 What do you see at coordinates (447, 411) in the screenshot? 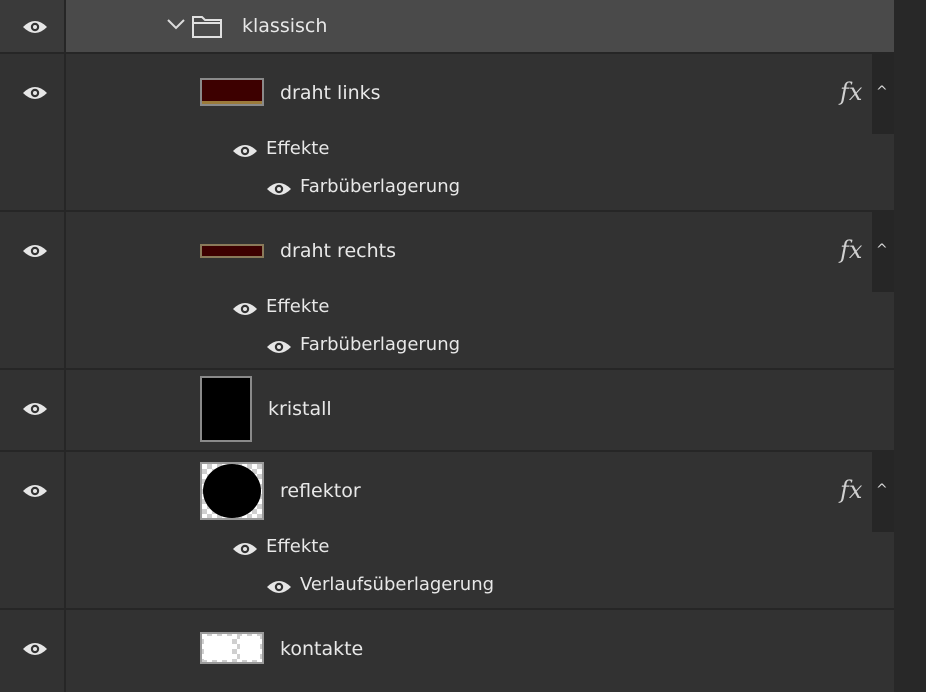
I see `layer-row-kristall: kristall` at bounding box center [447, 411].